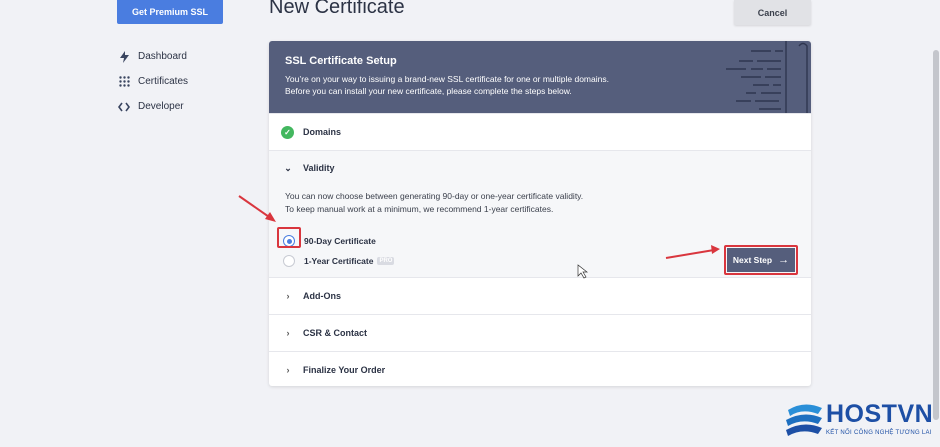 The height and width of the screenshot is (447, 940). I want to click on hostvn-logo-icon, so click(804, 420).